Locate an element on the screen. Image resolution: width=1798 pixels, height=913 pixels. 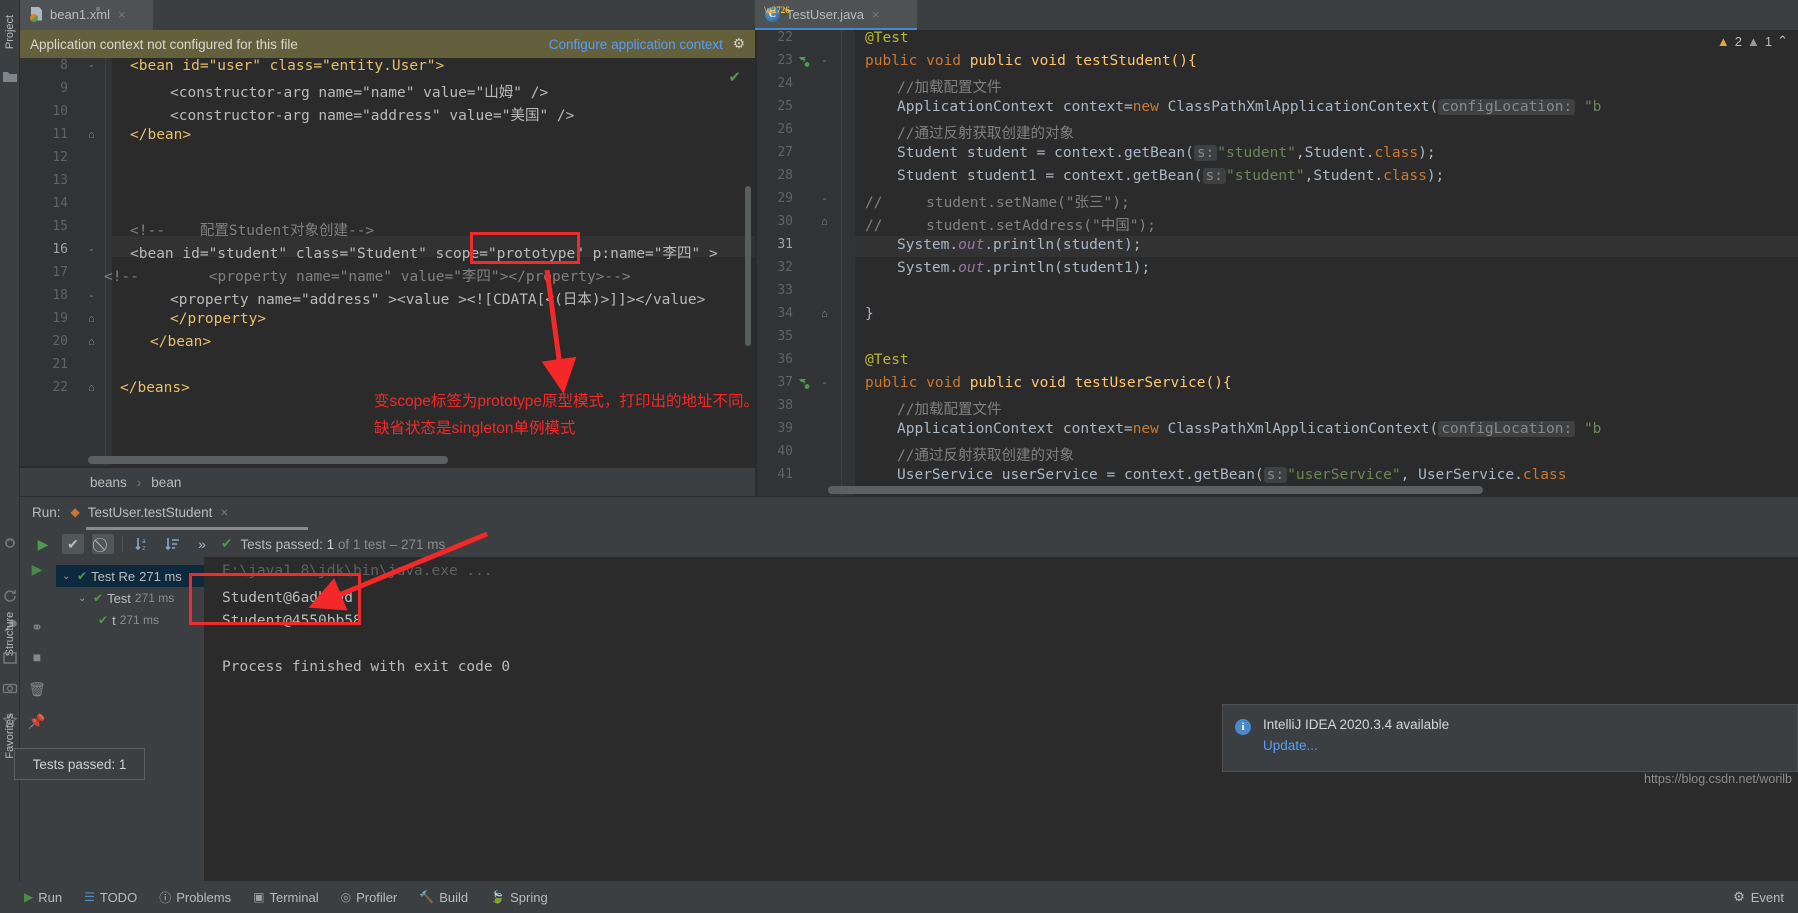
tool-window-project: Project is located at coordinates (10, 32).